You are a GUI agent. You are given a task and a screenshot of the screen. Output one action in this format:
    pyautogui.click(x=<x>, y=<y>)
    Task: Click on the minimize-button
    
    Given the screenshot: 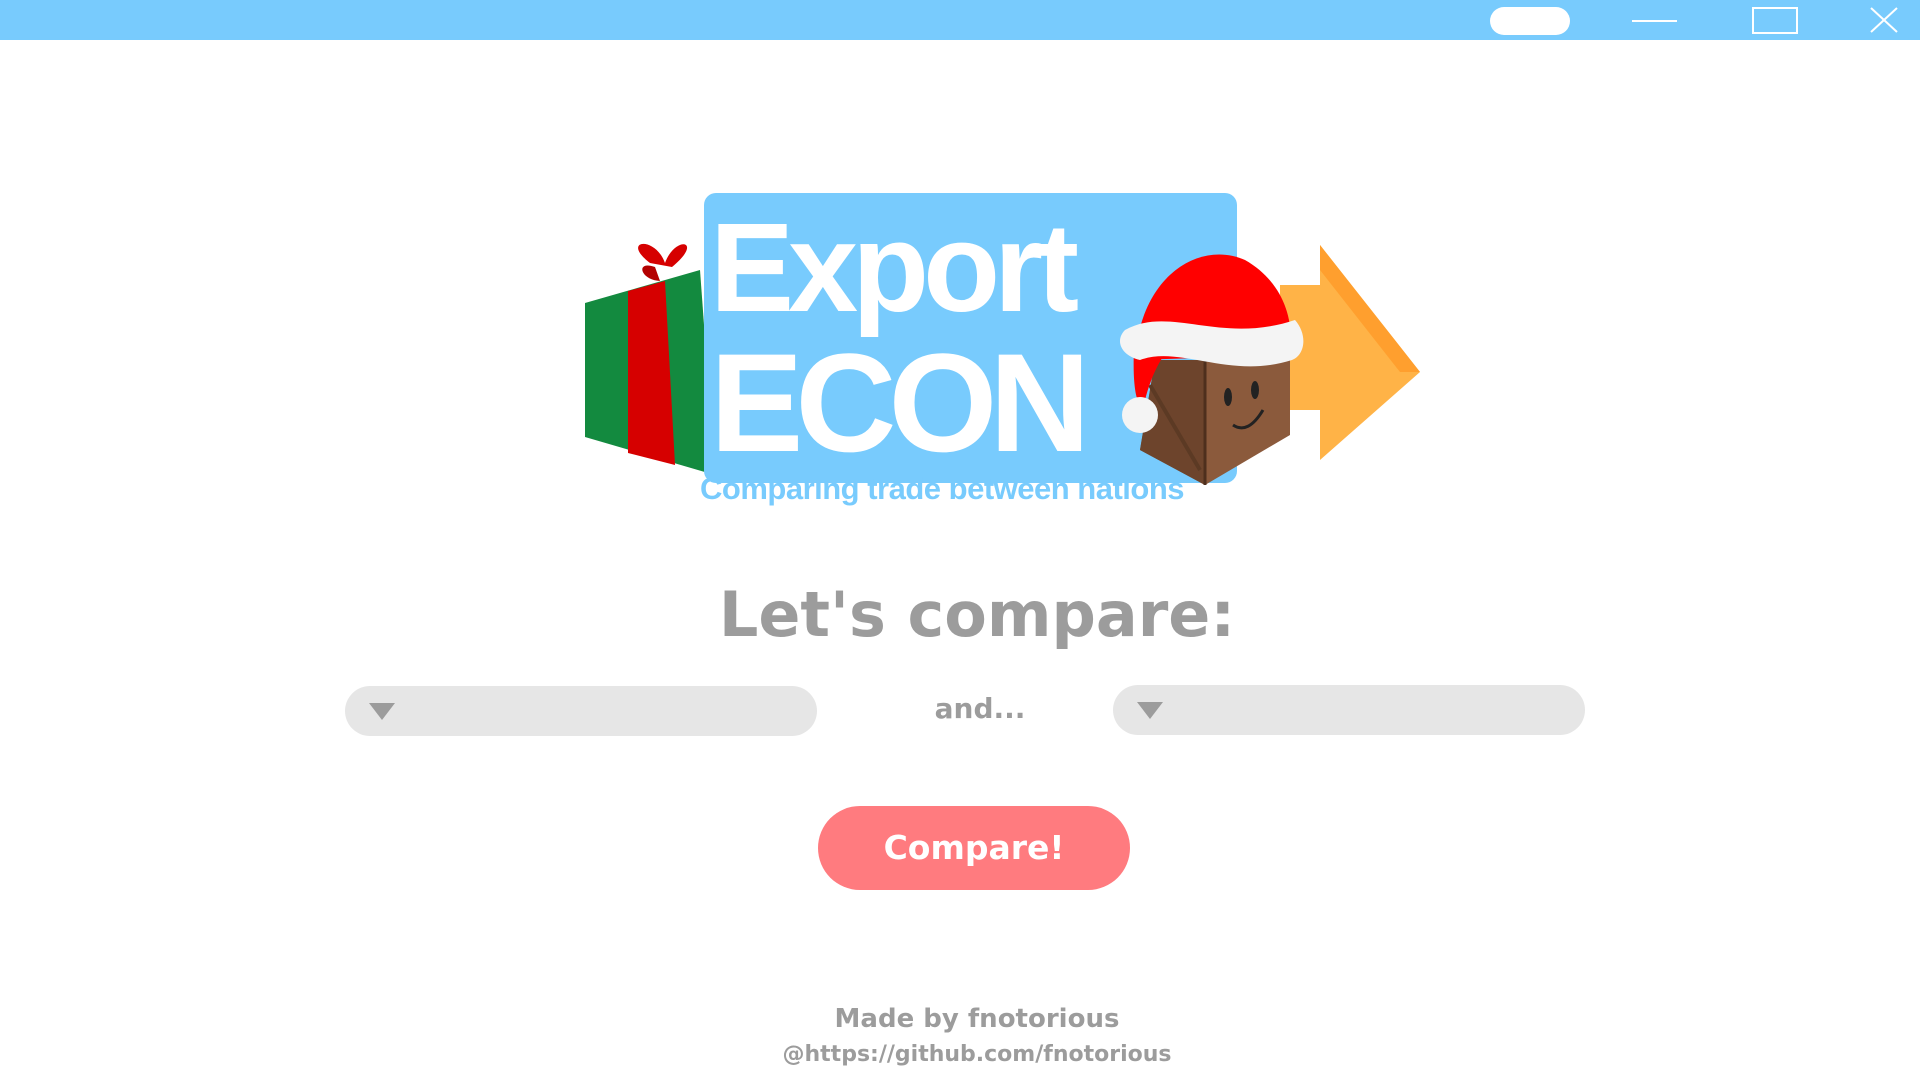 What is the action you would take?
    pyautogui.click(x=1652, y=20)
    